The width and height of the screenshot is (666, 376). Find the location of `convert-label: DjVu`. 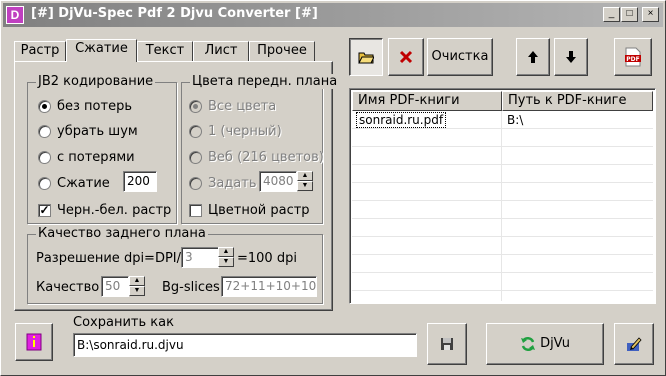

convert-label: DjVu is located at coordinates (555, 343).